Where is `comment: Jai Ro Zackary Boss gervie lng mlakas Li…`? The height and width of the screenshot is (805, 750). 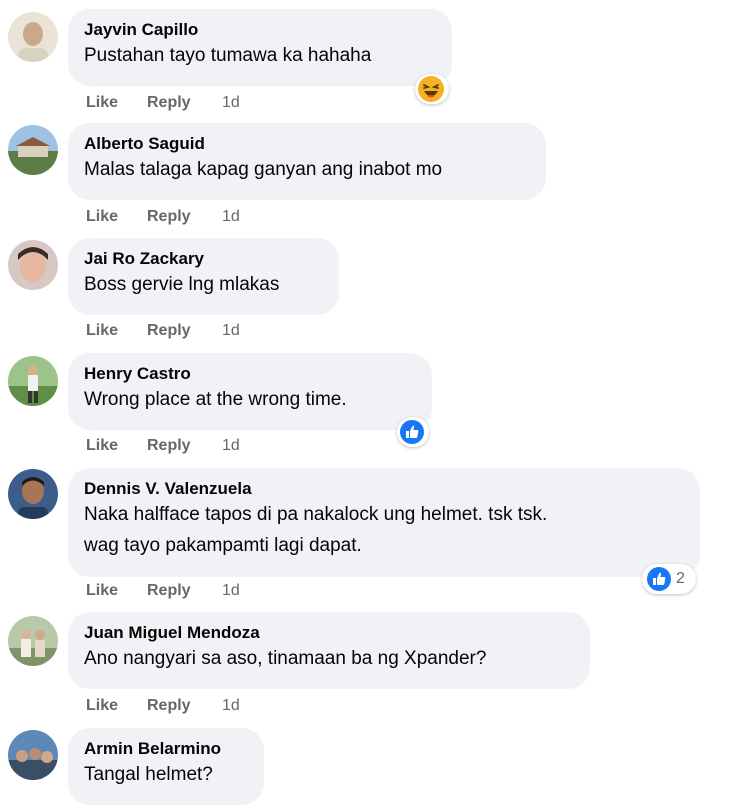
comment: Jai Ro Zackary Boss gervie lng mlakas Li… is located at coordinates (375, 286).